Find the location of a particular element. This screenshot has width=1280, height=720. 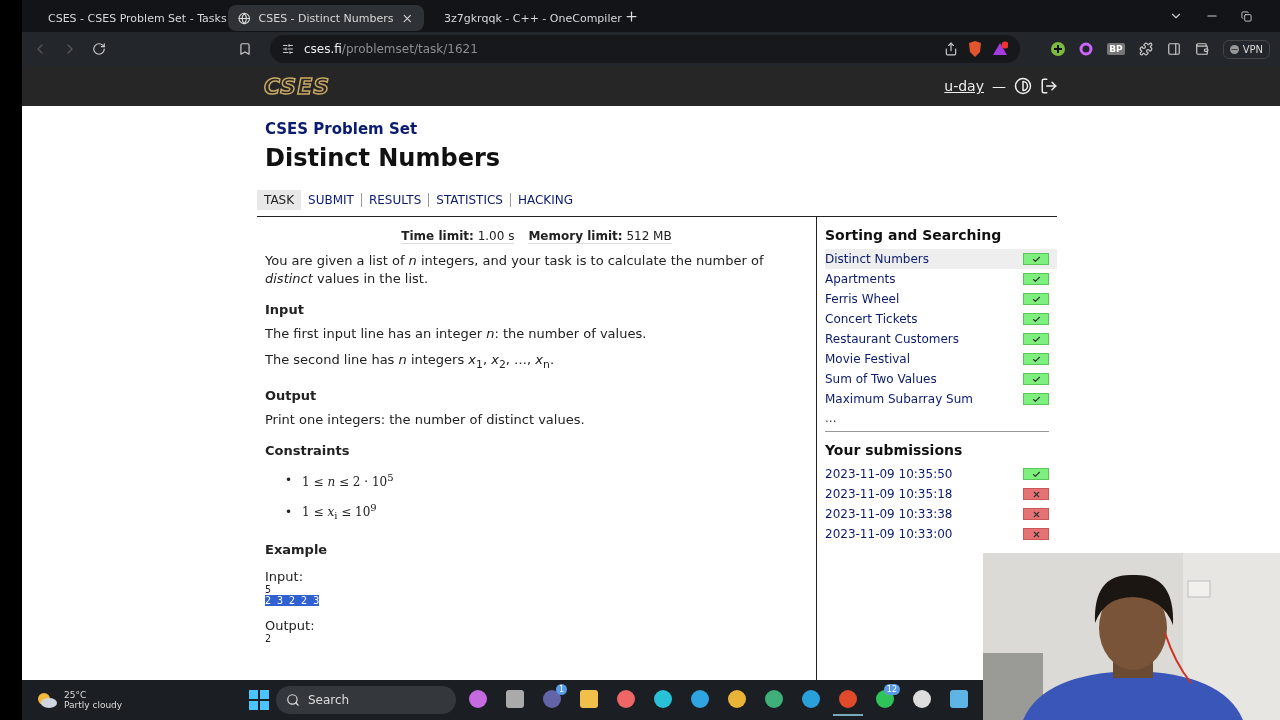

vpn-button: VPN is located at coordinates (1246, 49).